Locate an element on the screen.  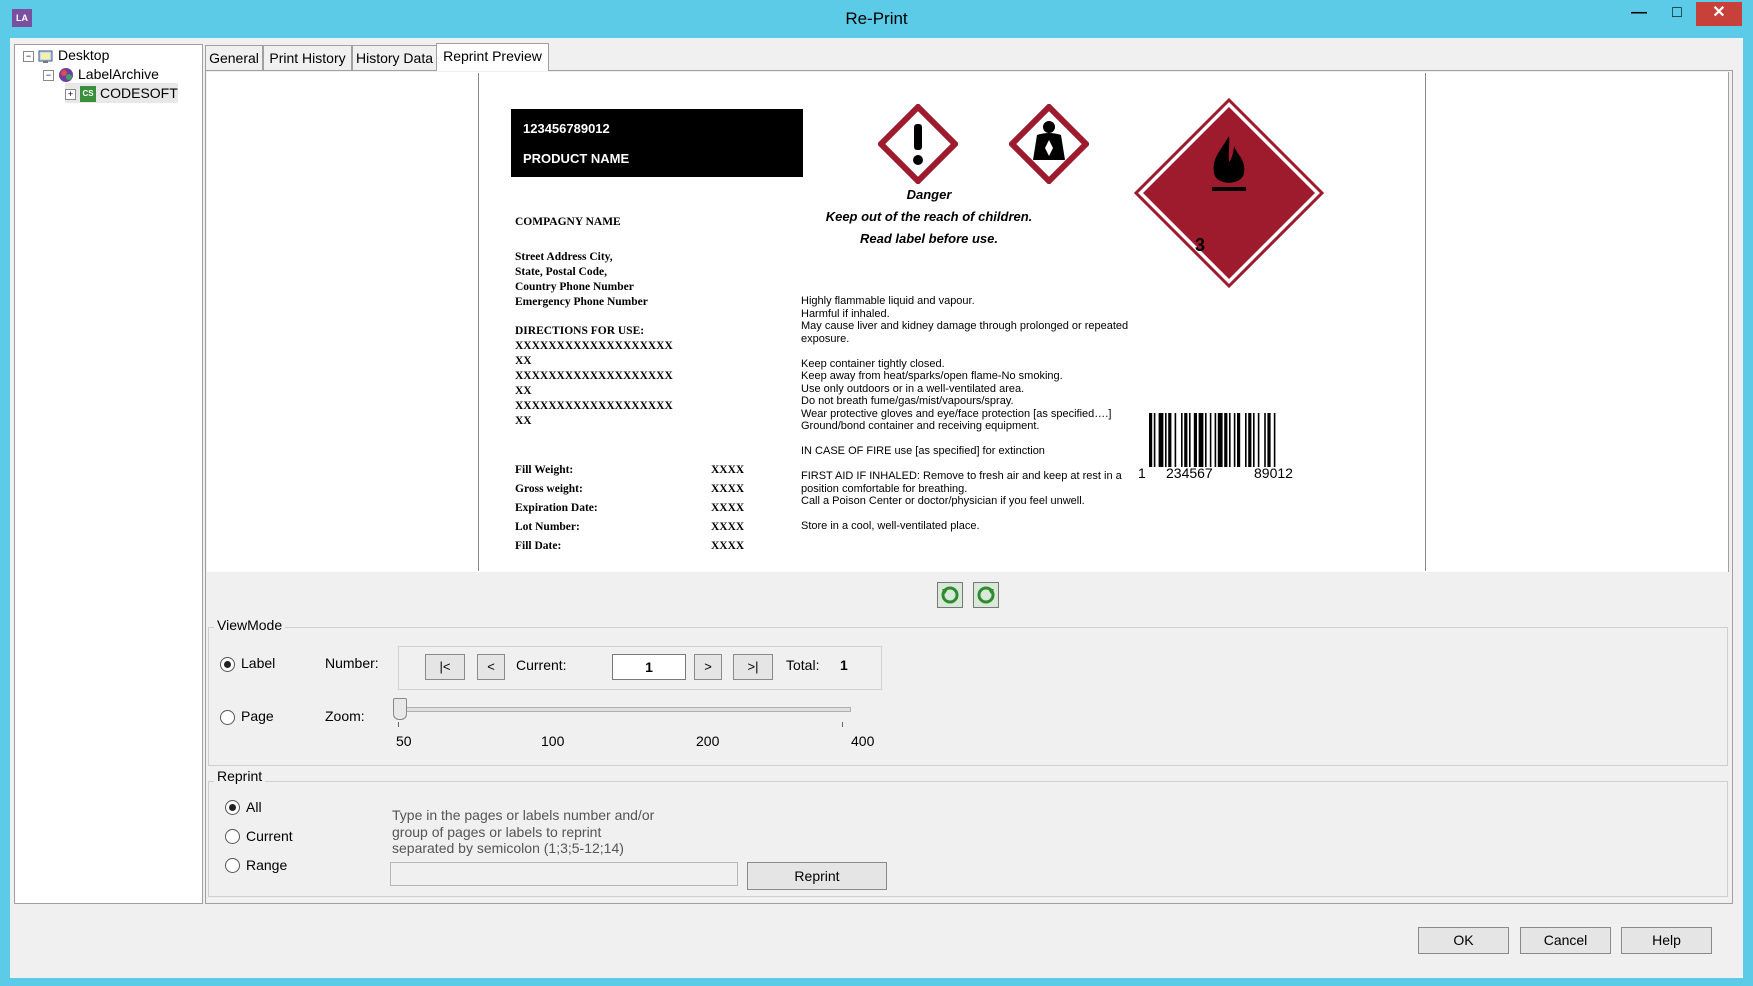
hazard-statement-line: exposure. is located at coordinates (825, 338).